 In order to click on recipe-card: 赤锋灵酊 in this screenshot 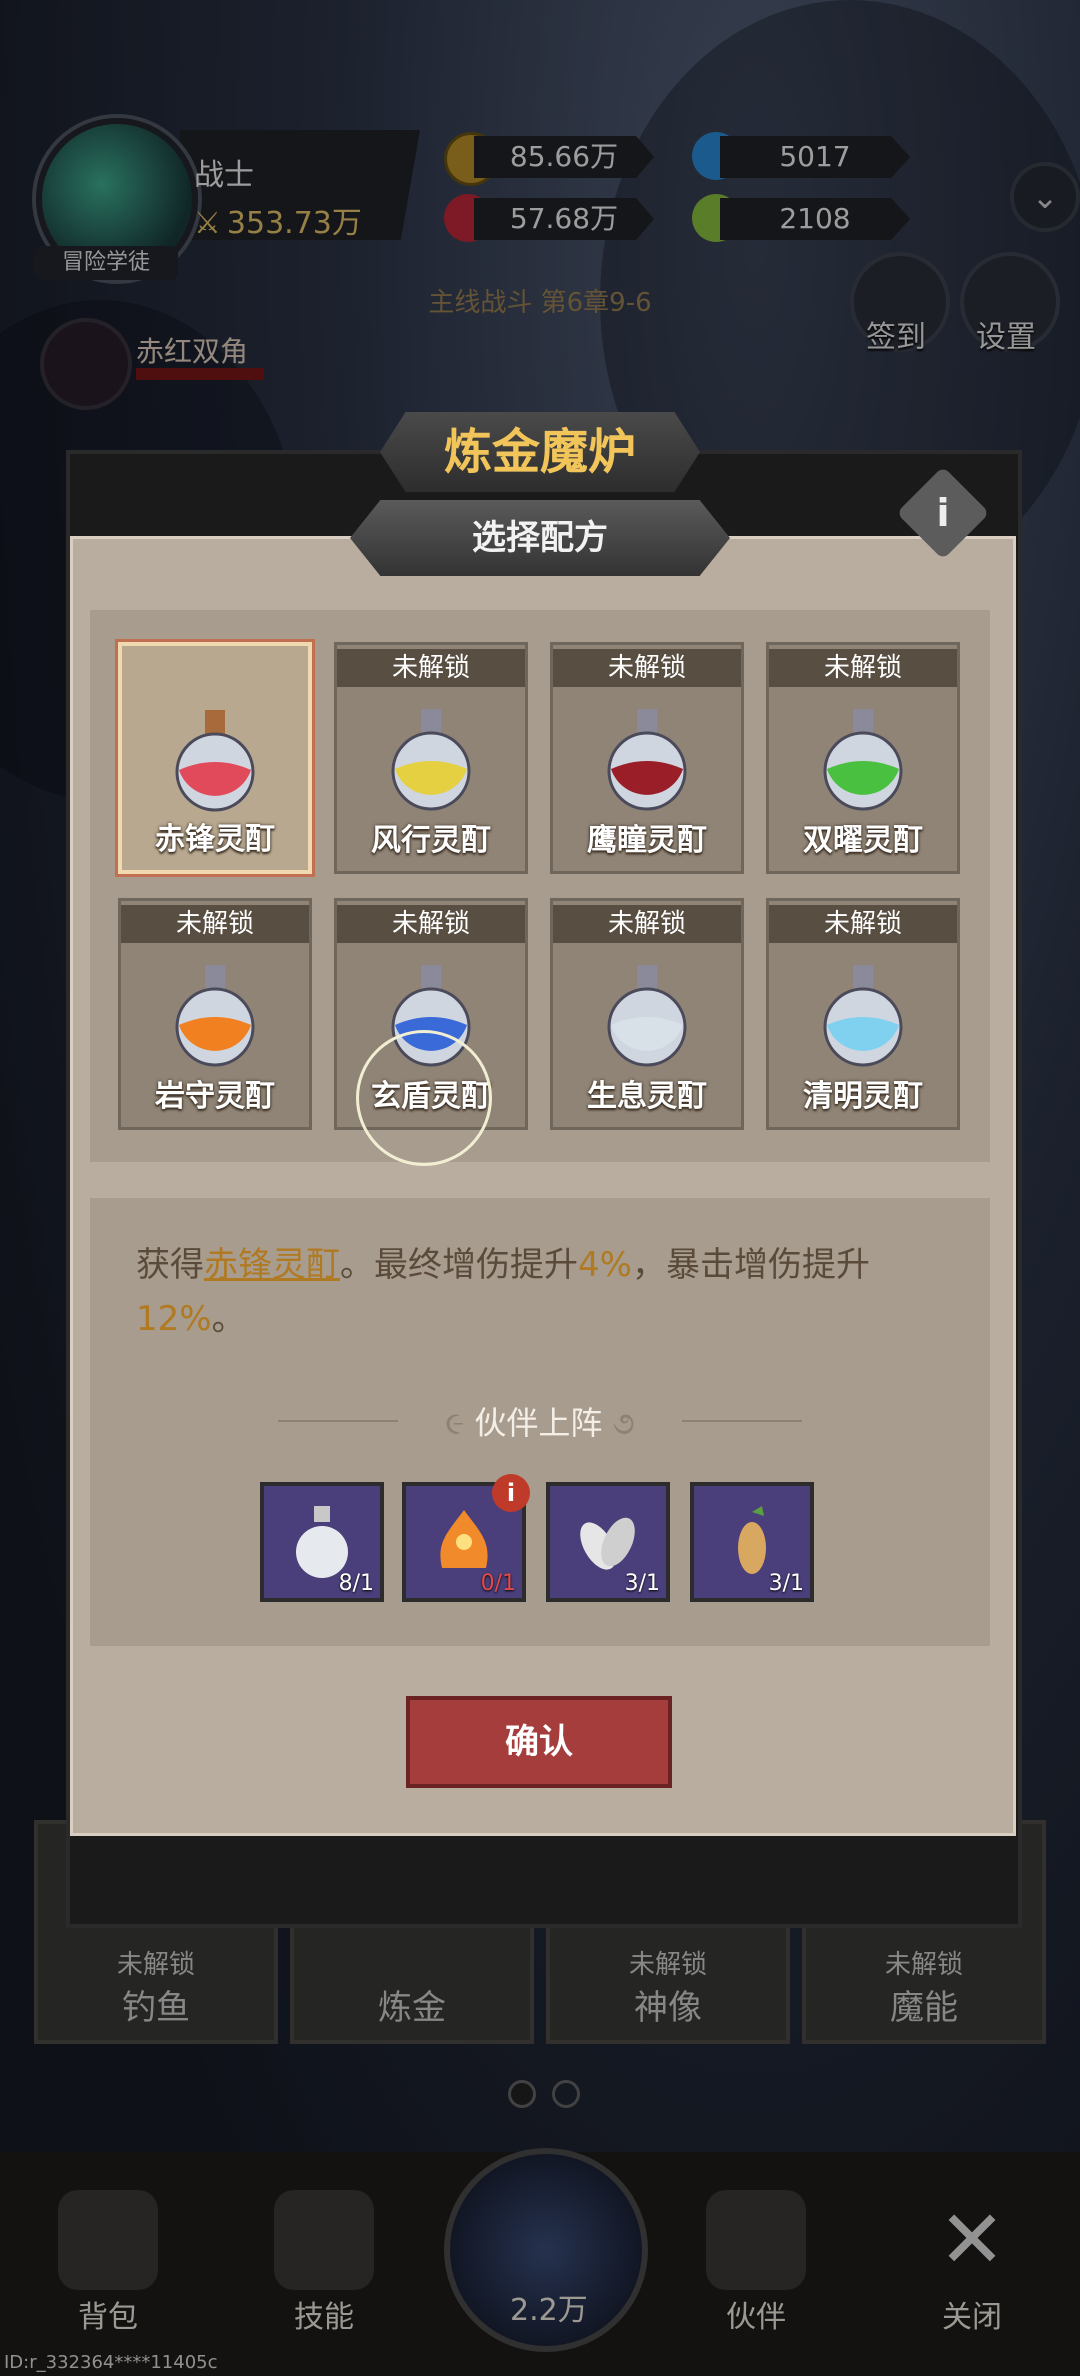, I will do `click(215, 758)`.